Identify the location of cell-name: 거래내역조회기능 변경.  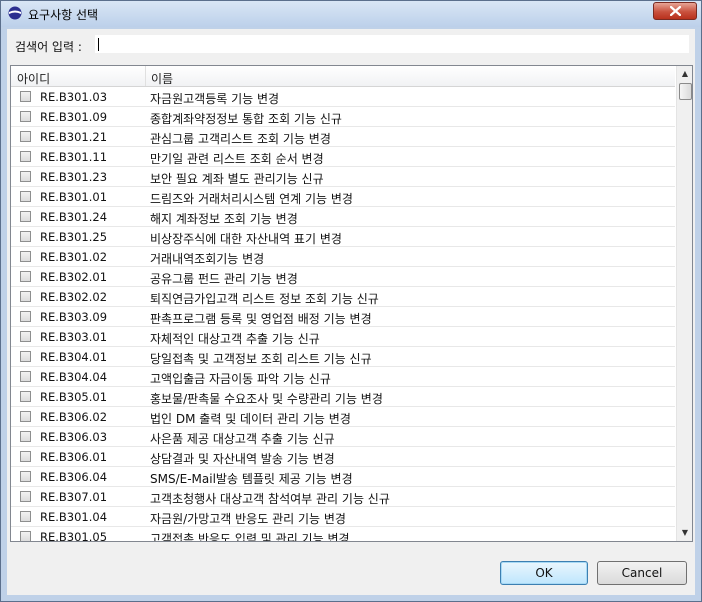
(207, 259).